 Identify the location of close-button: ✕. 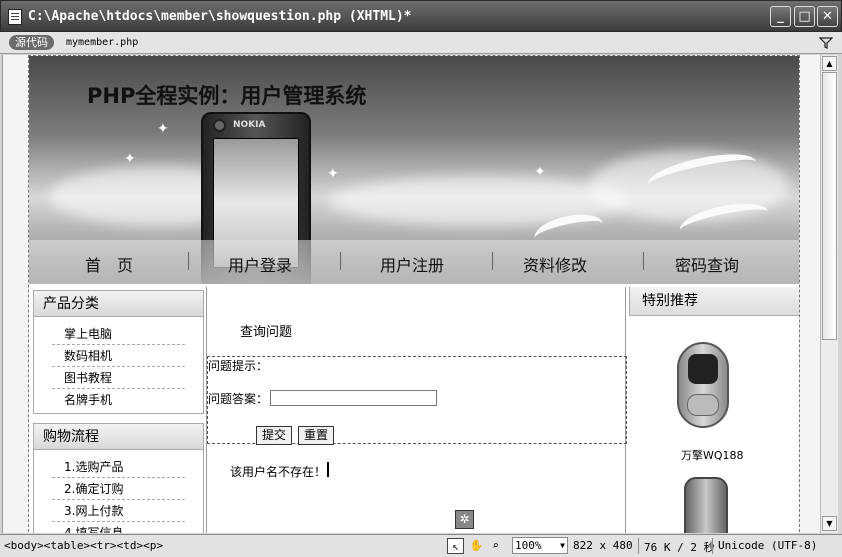
(827, 16).